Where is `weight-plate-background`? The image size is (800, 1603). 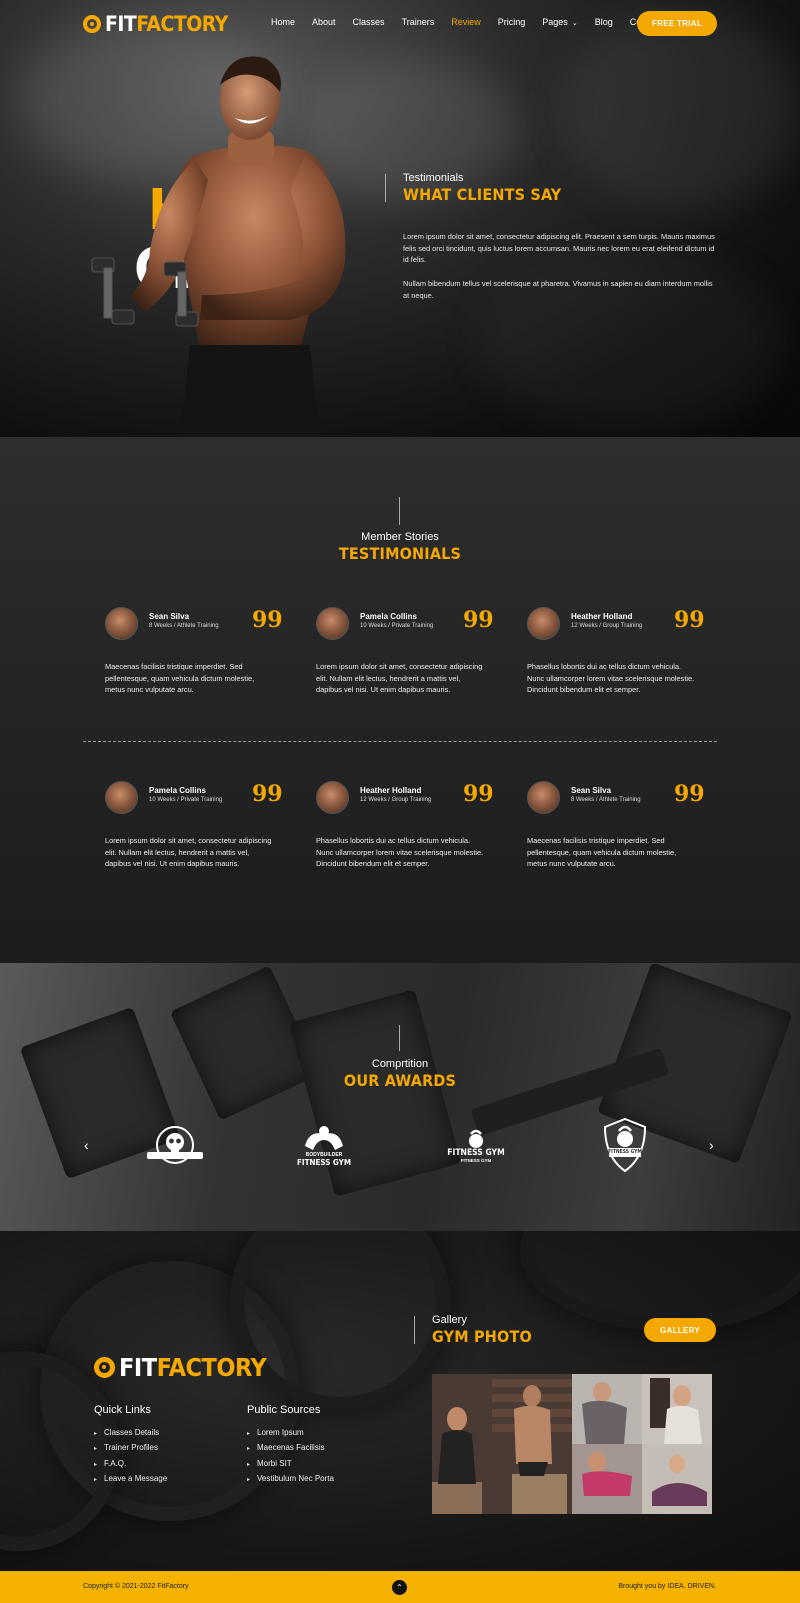 weight-plate-background is located at coordinates (660, 1281).